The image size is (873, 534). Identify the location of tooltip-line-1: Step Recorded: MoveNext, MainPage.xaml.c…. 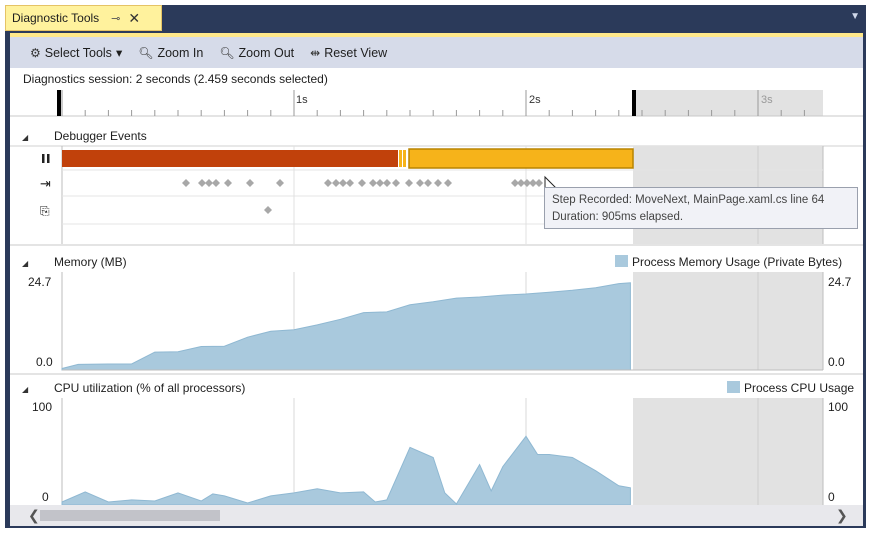
(688, 200).